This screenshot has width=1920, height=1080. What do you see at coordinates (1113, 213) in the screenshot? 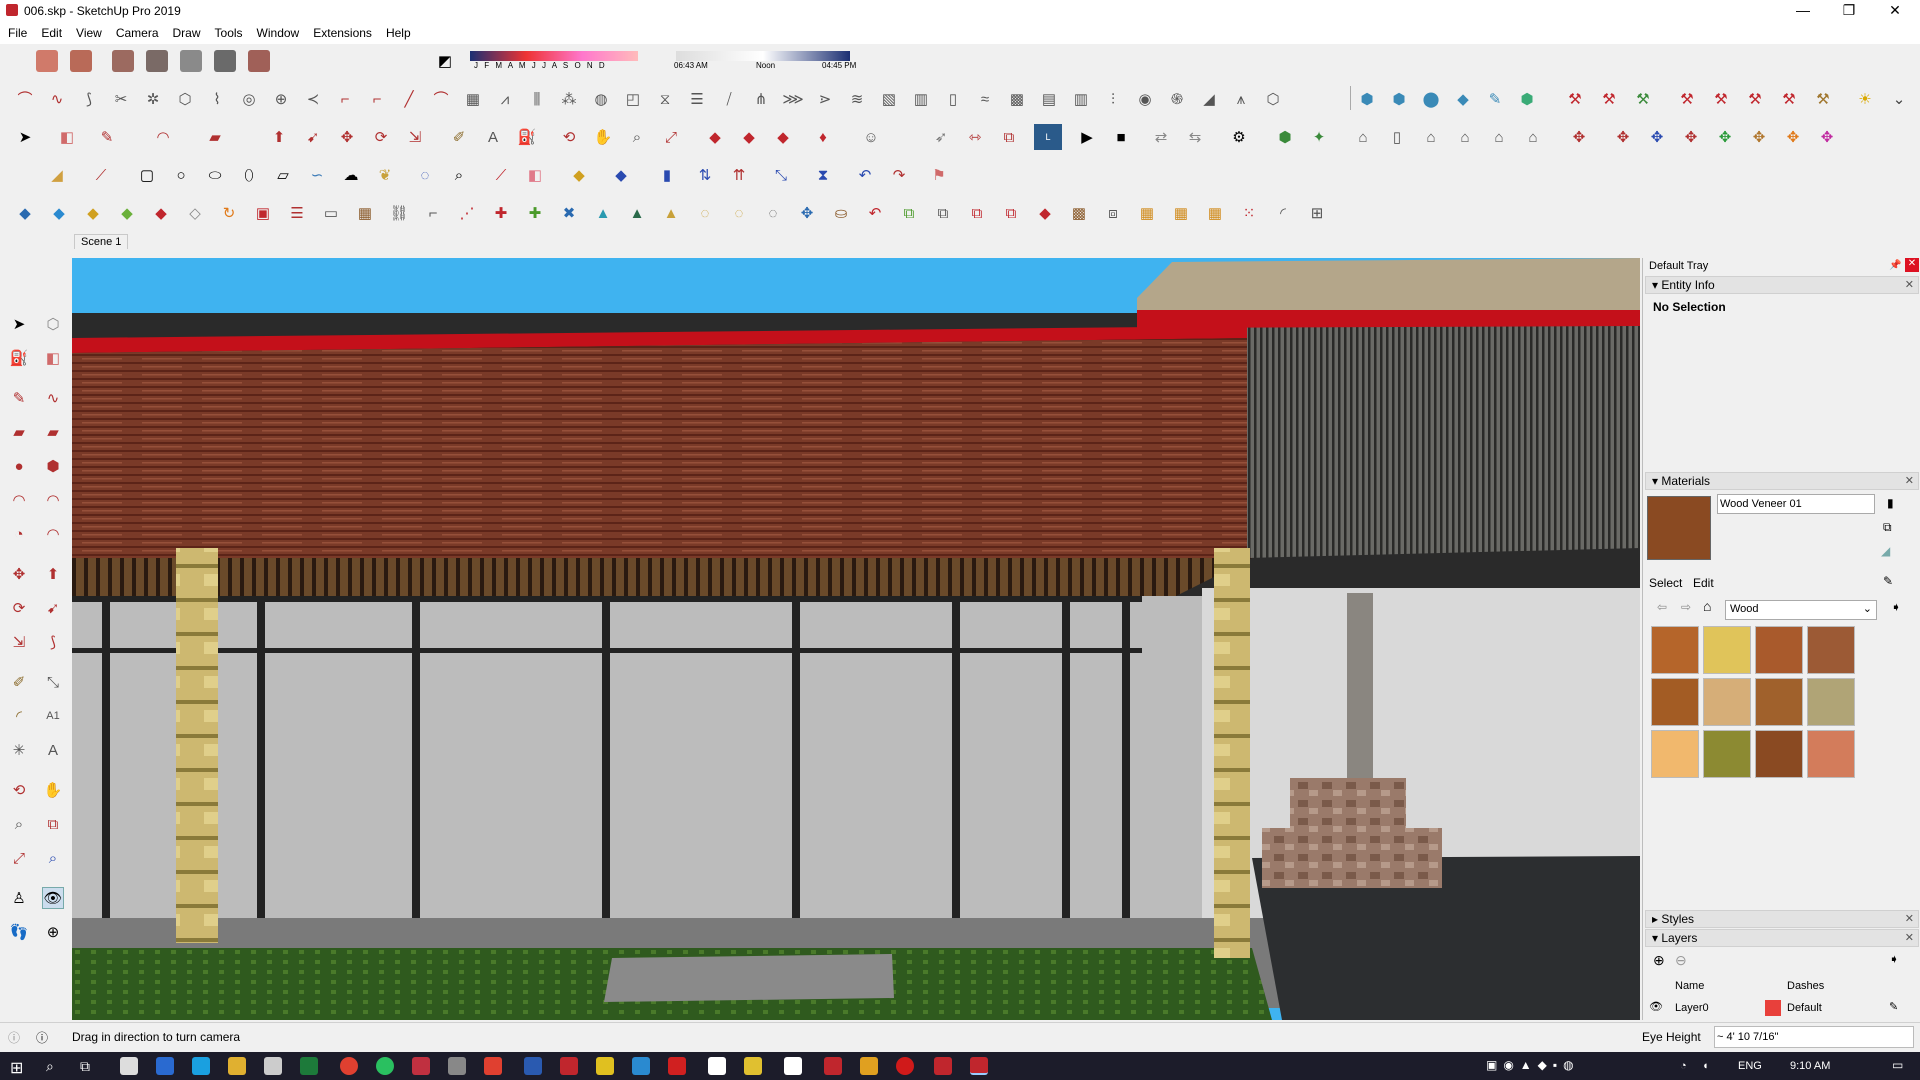
I see `window-icon: ⧈` at bounding box center [1113, 213].